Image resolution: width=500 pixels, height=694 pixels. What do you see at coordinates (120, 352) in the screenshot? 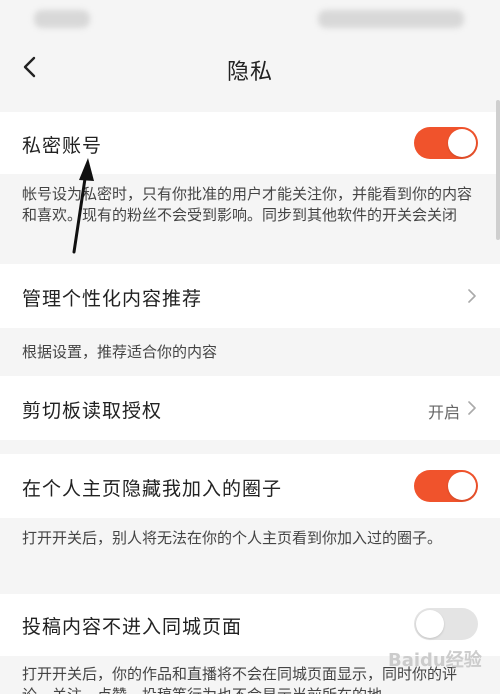
I see `personalized-content-description: 根据设置，推荐适合你的内容` at bounding box center [120, 352].